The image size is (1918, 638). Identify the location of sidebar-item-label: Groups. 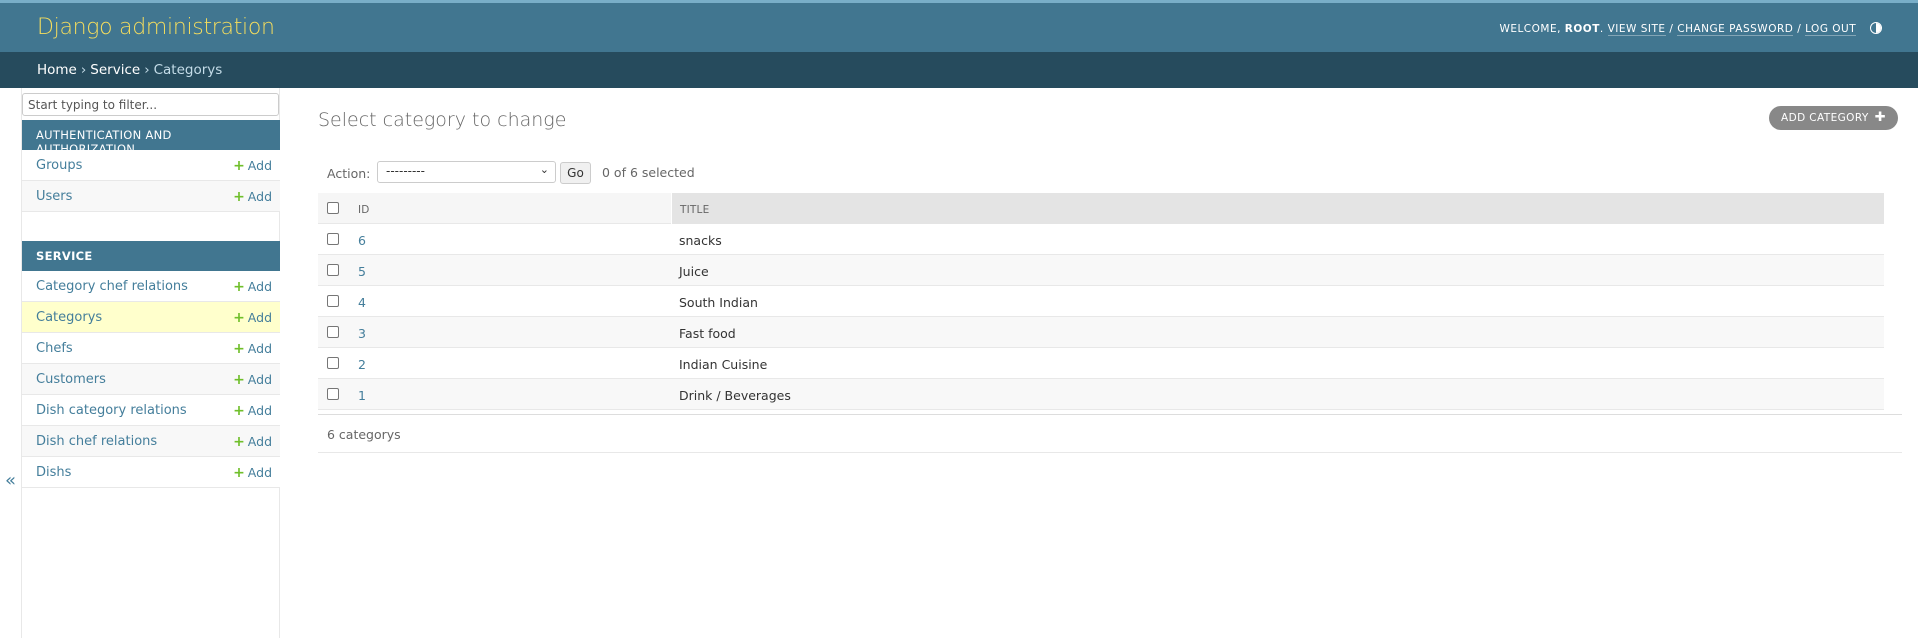
(59, 165).